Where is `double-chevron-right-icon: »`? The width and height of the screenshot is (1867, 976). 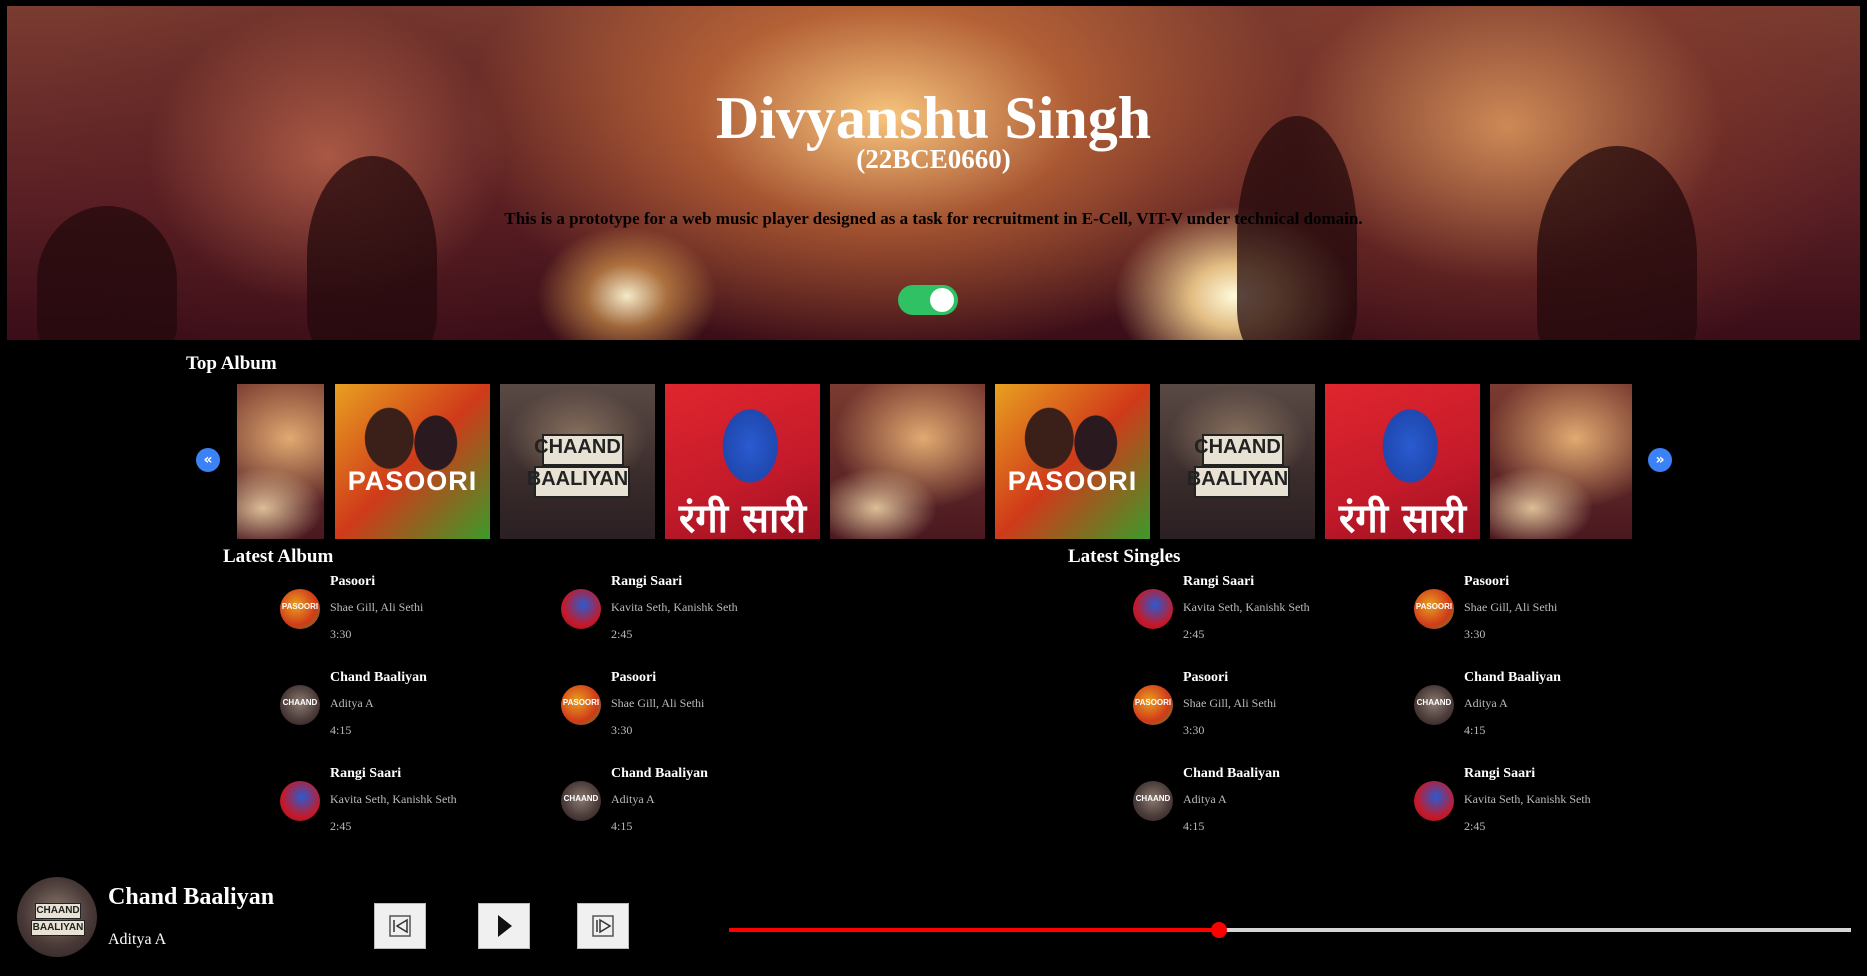 double-chevron-right-icon: » is located at coordinates (1660, 460).